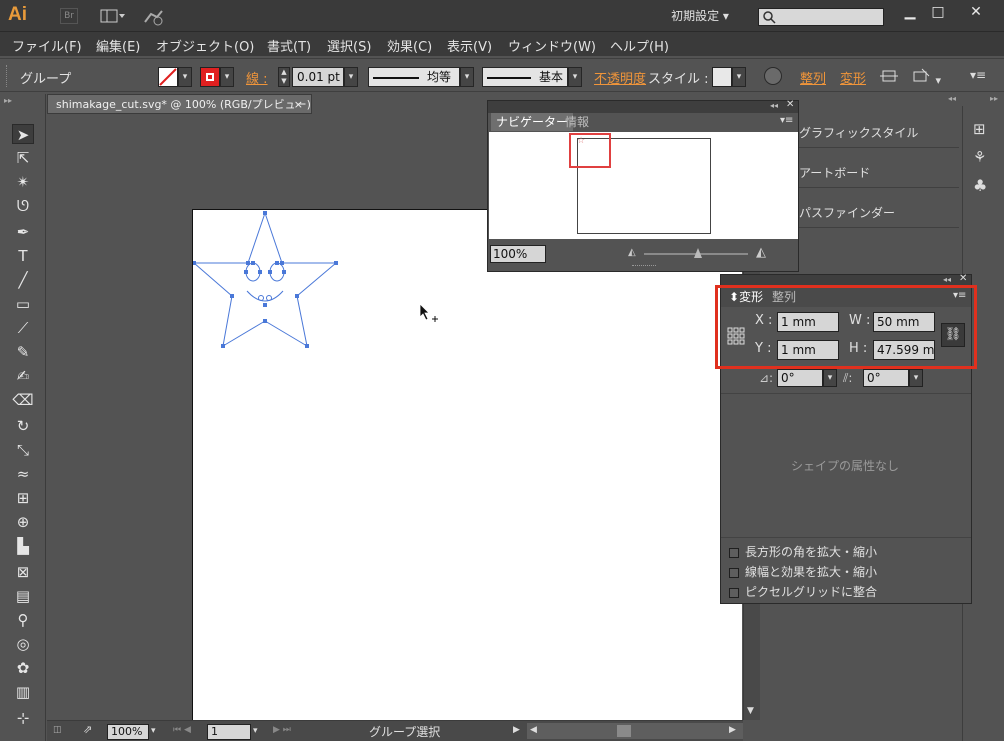 Image resolution: width=1004 pixels, height=741 pixels. I want to click on scale-strokes-option: 線幅と効果を拡大・縮小, so click(803, 571).